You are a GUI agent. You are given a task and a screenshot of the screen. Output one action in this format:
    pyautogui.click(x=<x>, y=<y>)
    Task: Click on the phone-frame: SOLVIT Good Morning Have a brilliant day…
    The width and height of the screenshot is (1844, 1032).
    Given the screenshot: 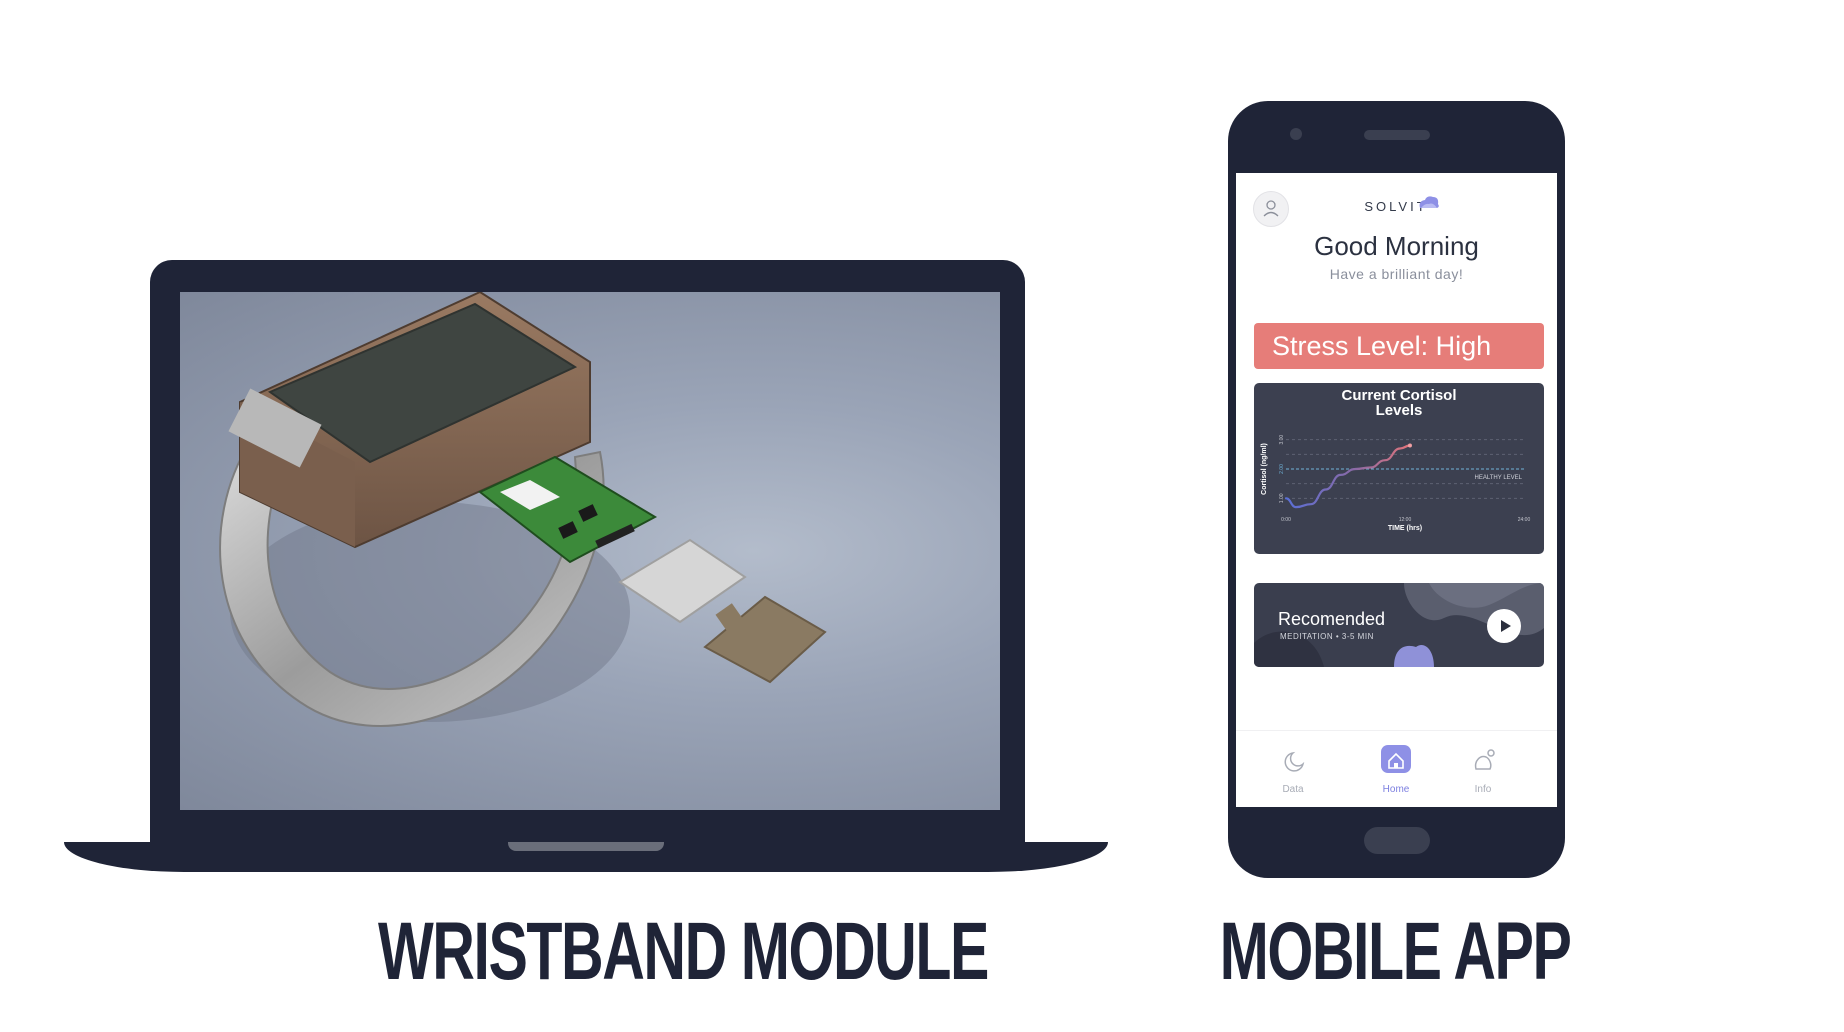 What is the action you would take?
    pyautogui.click(x=1396, y=489)
    